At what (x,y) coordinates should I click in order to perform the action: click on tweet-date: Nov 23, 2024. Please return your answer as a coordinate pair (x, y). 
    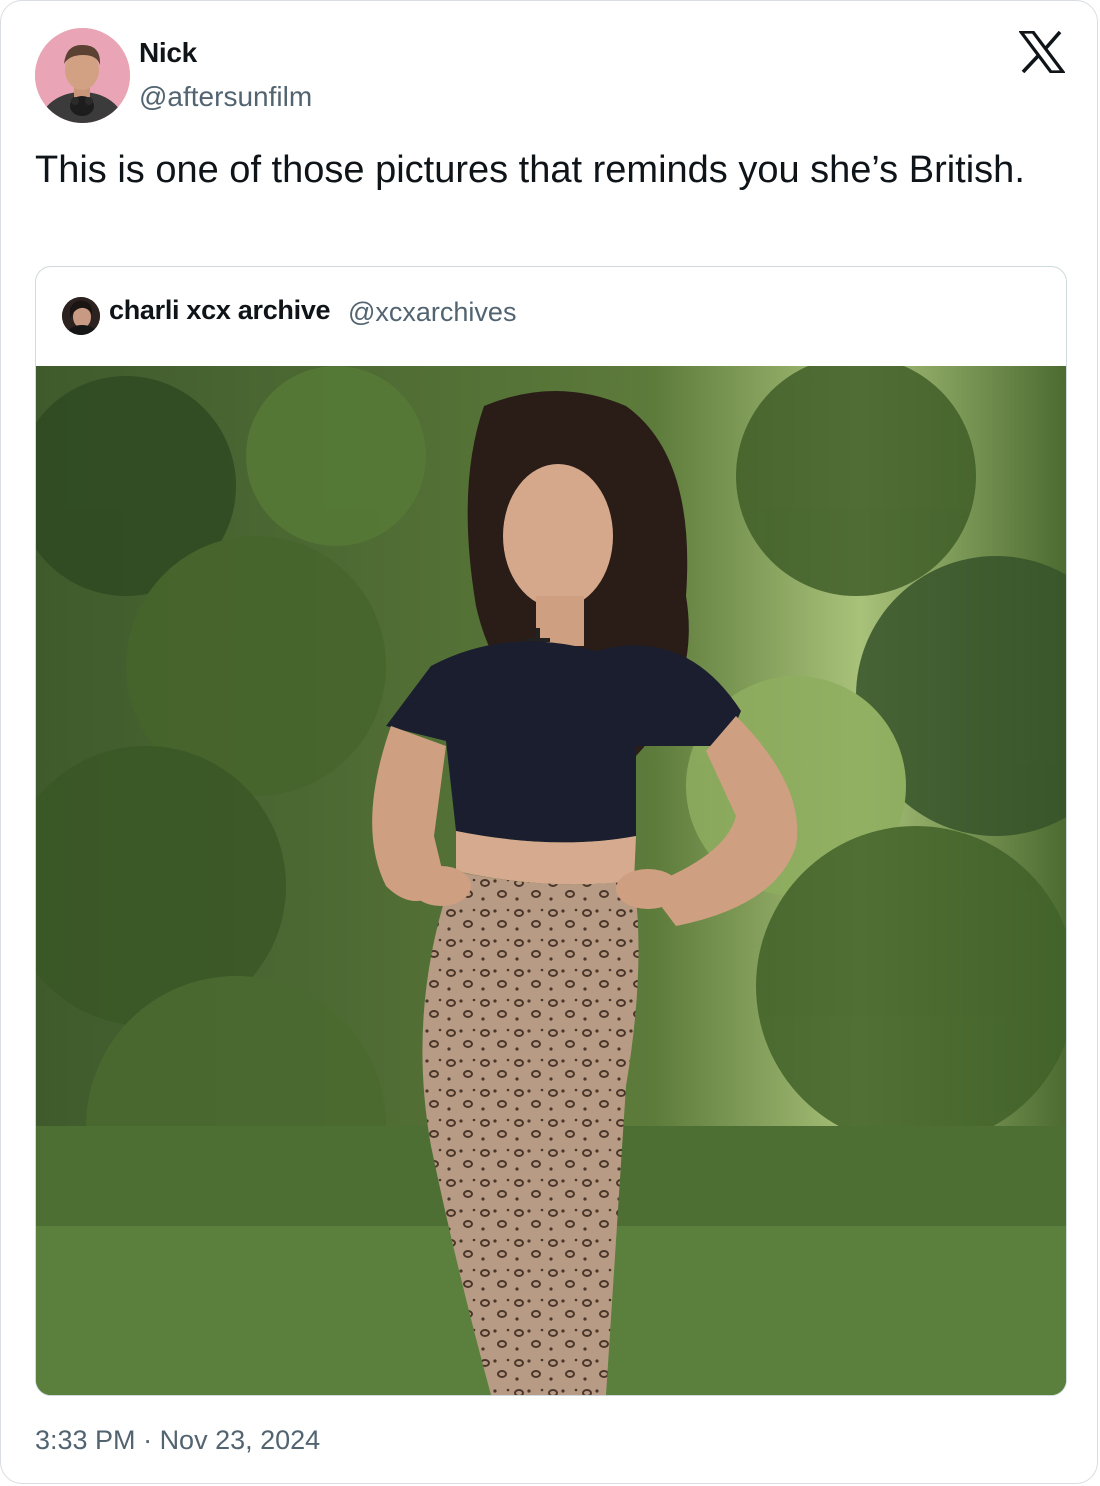
    Looking at the image, I should click on (240, 1440).